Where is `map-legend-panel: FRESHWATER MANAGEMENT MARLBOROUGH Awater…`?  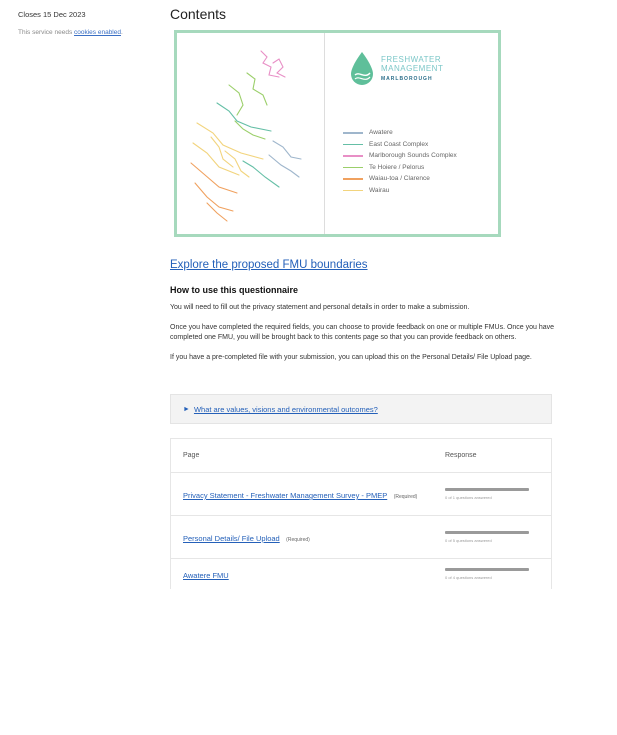 map-legend-panel: FRESHWATER MANAGEMENT MARLBOROUGH Awater… is located at coordinates (411, 133).